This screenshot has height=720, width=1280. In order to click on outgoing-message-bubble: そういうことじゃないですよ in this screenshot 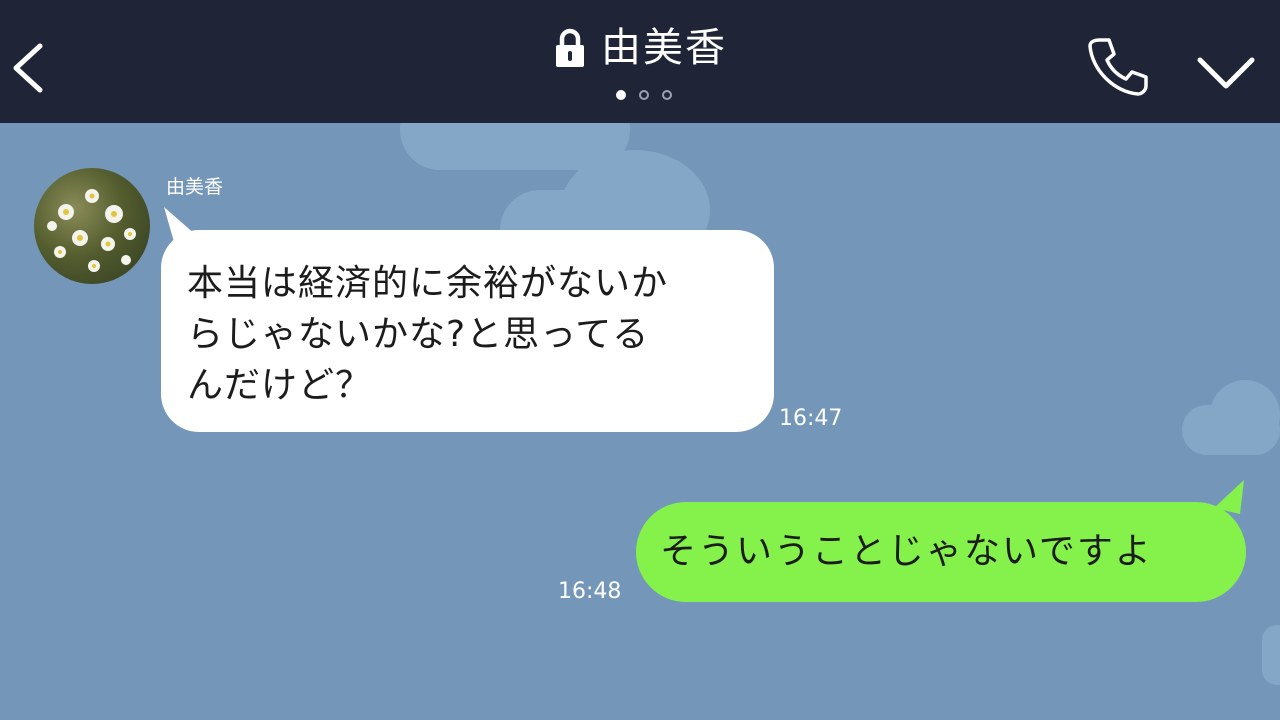, I will do `click(941, 552)`.